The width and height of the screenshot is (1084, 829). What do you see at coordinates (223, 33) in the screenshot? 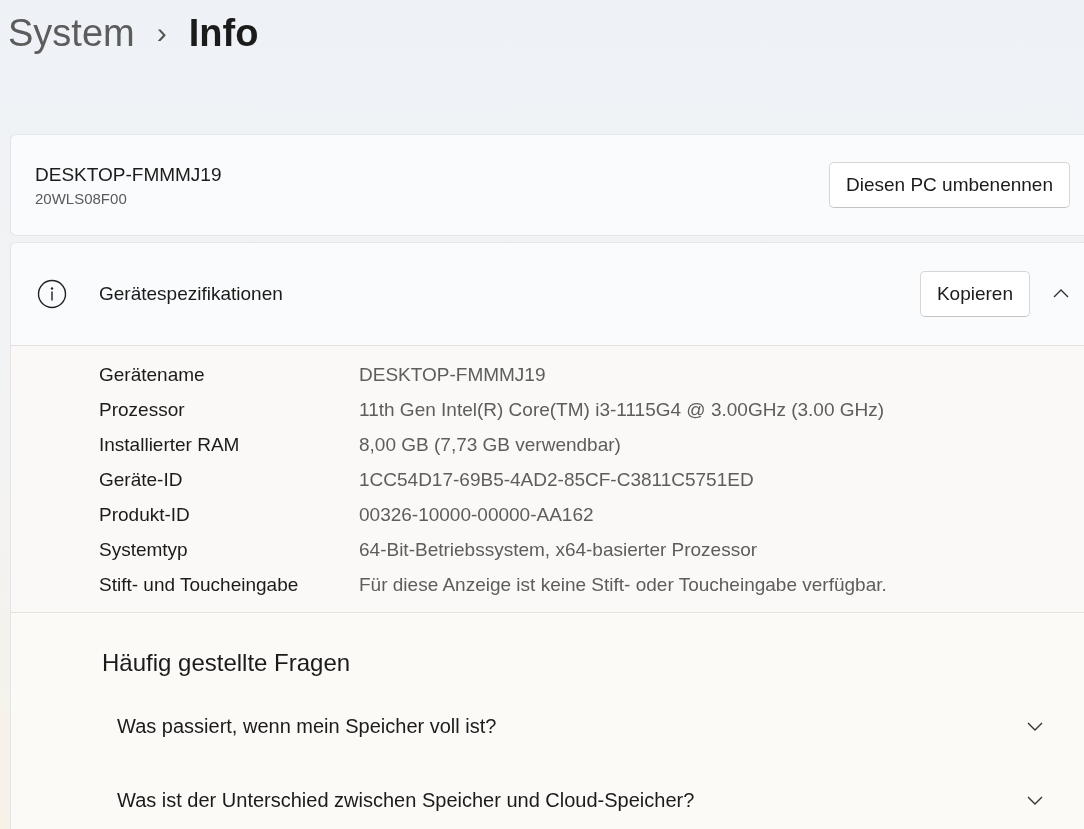
I see `page-title: Info` at bounding box center [223, 33].